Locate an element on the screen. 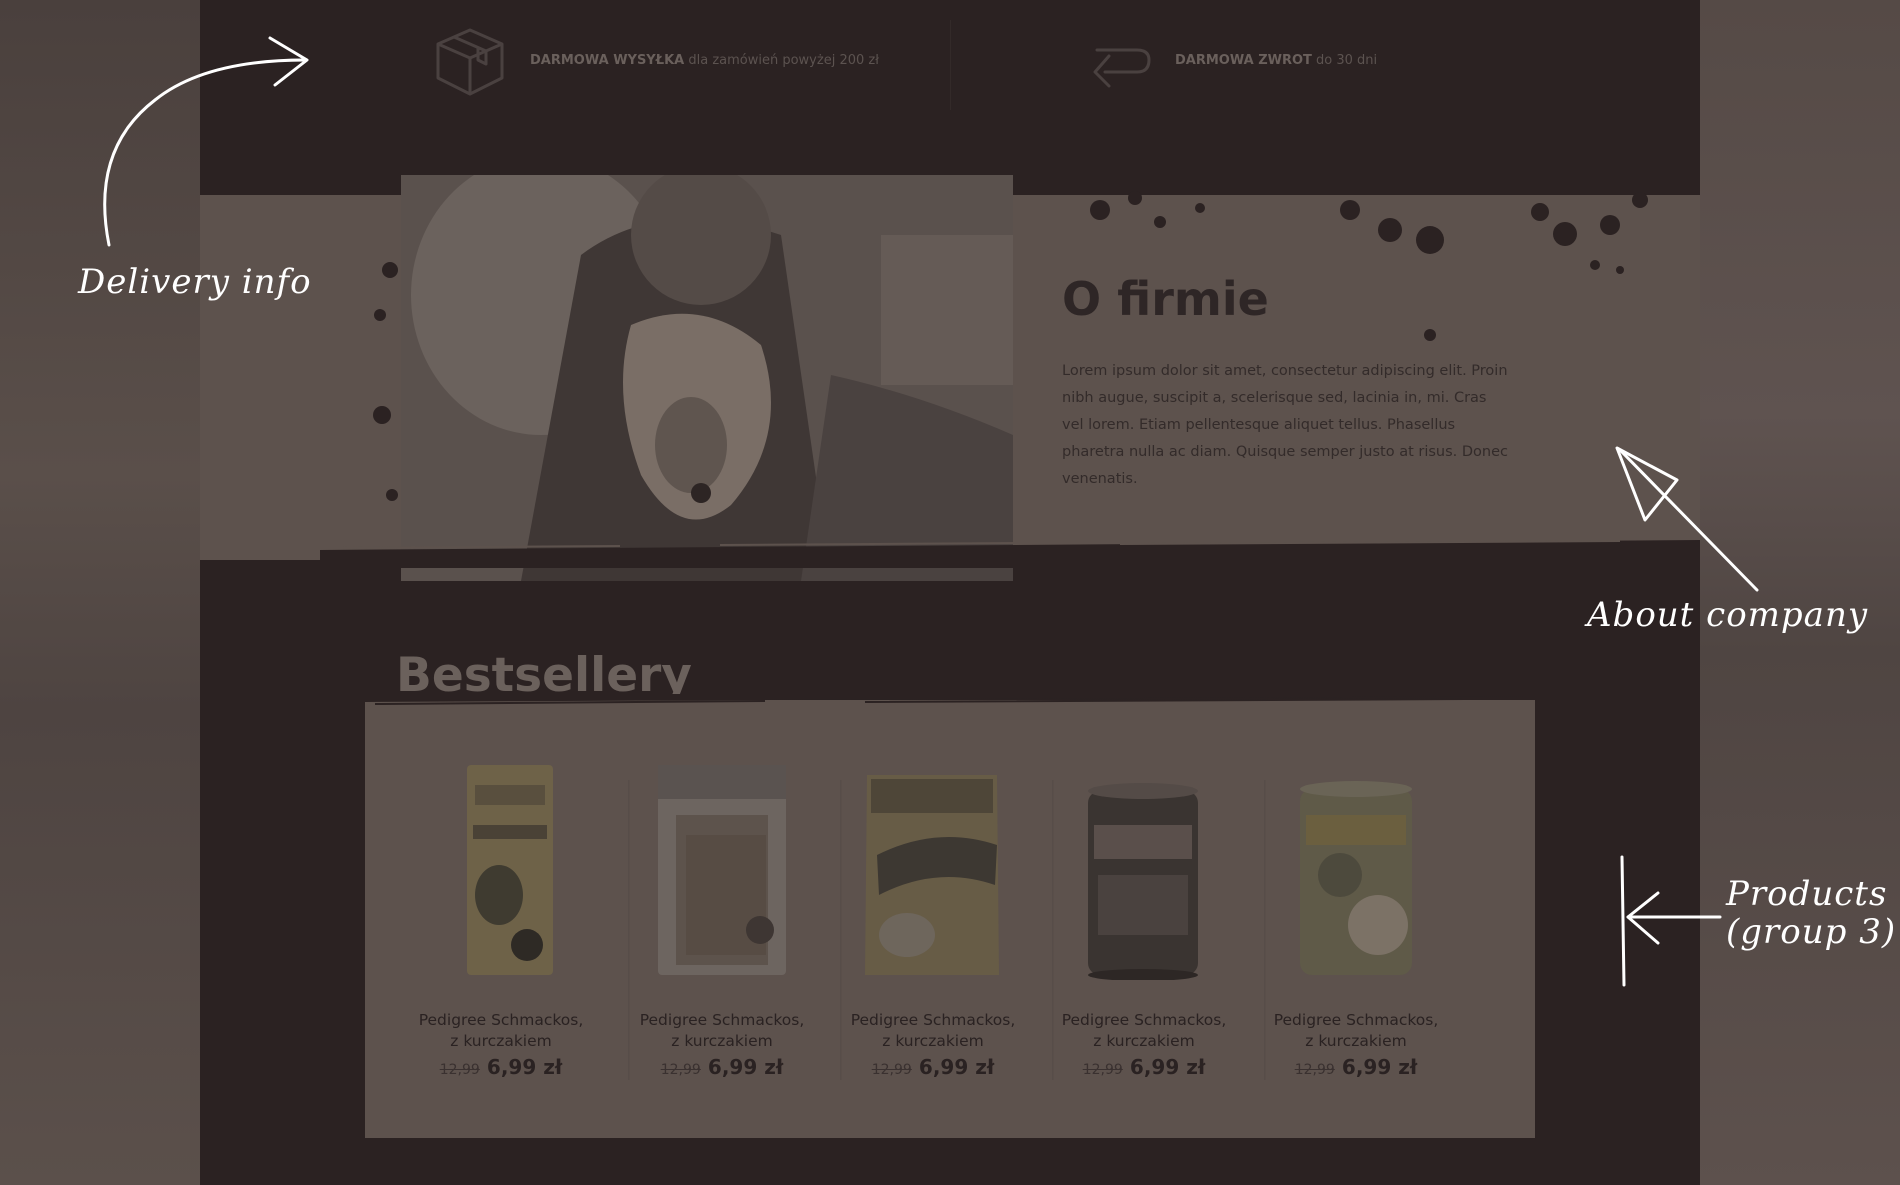  free-return-condition: do 30 dni is located at coordinates (1347, 60).